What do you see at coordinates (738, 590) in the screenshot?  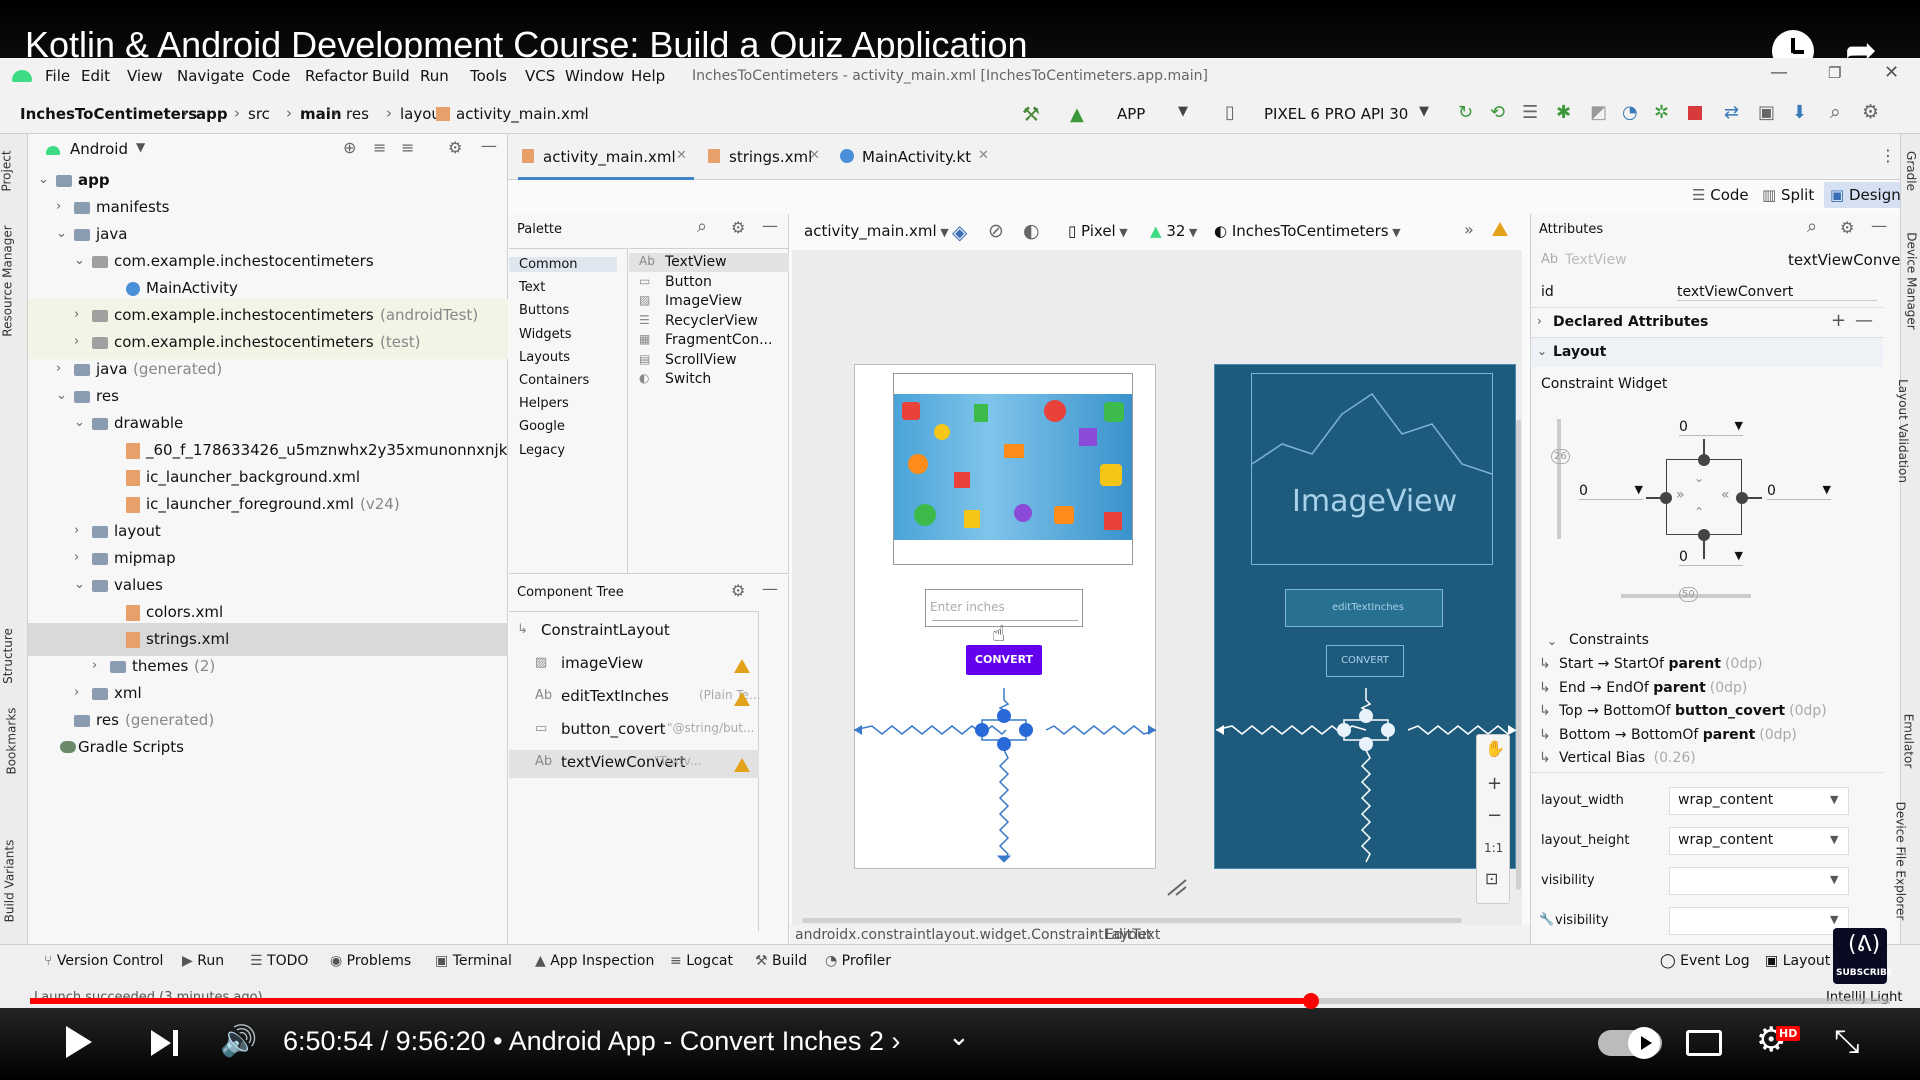 I see `component-tree-settings-icon: ⚙` at bounding box center [738, 590].